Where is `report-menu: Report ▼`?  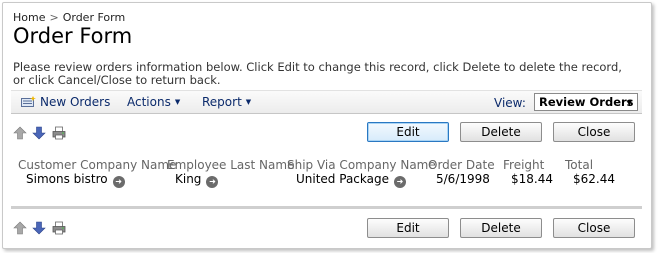
report-menu: Report ▼ is located at coordinates (226, 102).